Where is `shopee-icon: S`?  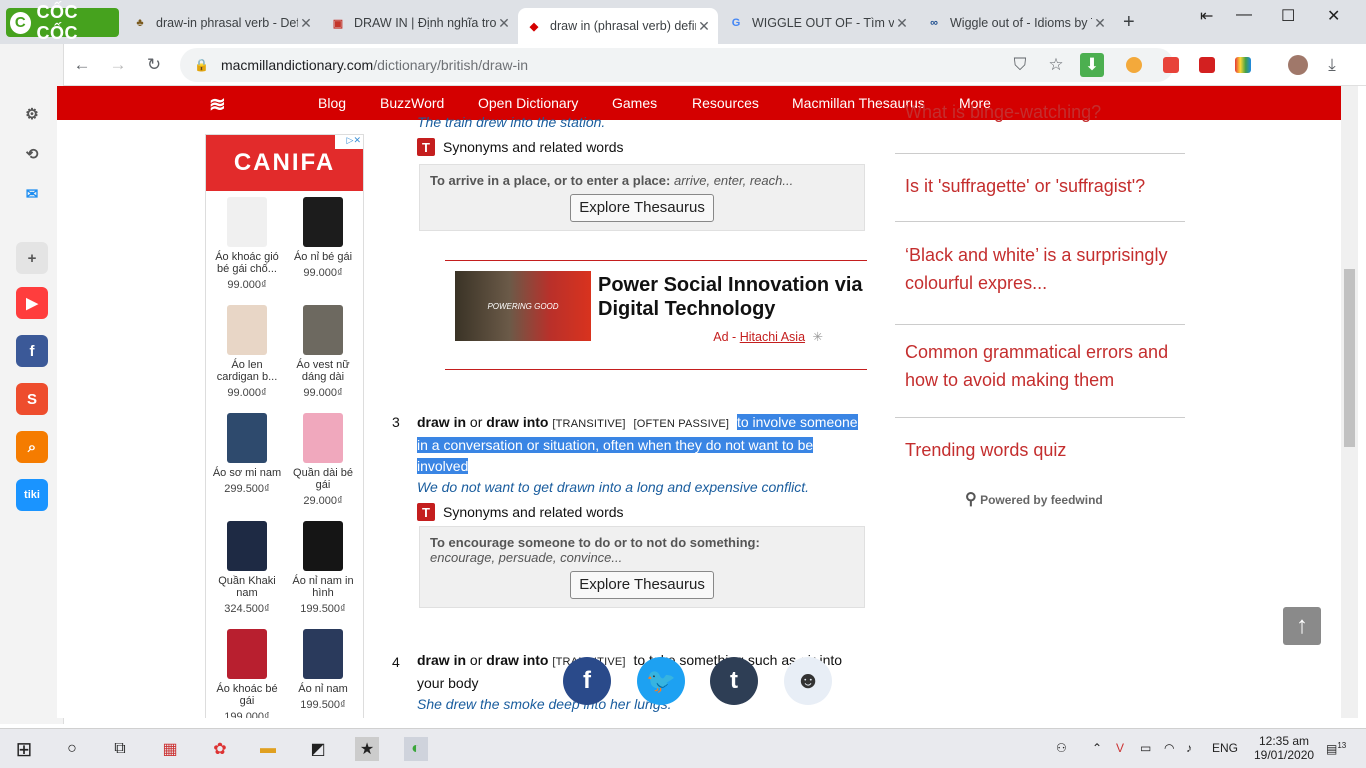
shopee-icon: S is located at coordinates (32, 399).